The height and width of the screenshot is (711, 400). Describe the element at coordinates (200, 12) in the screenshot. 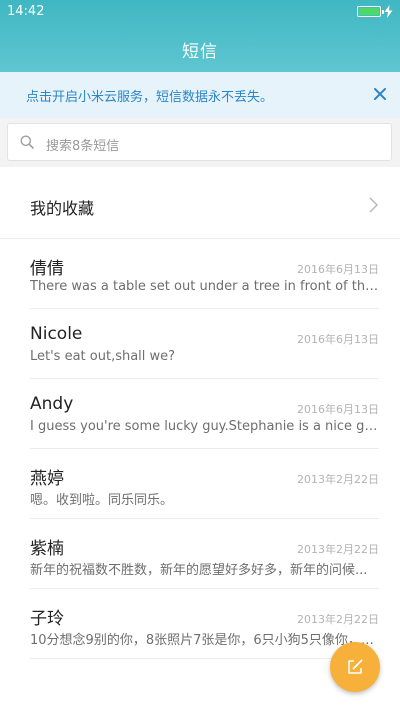

I see `status-bar: 14:42` at that location.